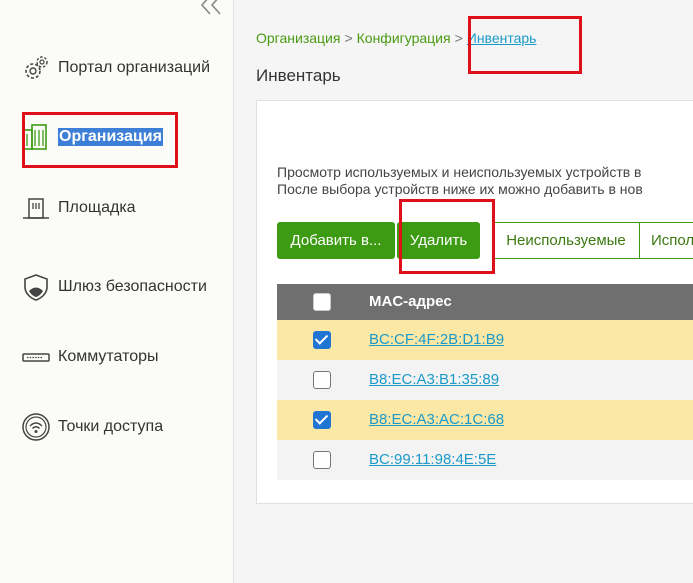 The image size is (693, 583). What do you see at coordinates (502, 38) in the screenshot?
I see `breadcrumb-inventory: Инвентарь` at bounding box center [502, 38].